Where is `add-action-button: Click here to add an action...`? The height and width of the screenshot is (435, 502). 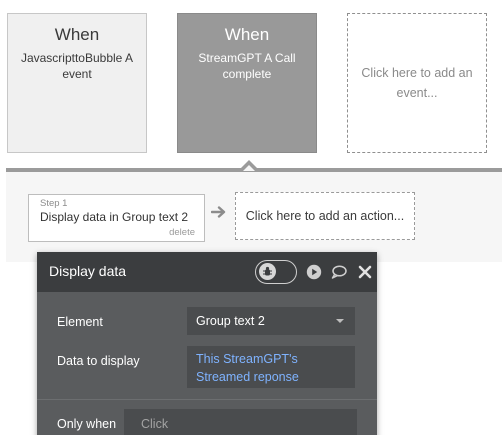
add-action-button: Click here to add an action... is located at coordinates (325, 216).